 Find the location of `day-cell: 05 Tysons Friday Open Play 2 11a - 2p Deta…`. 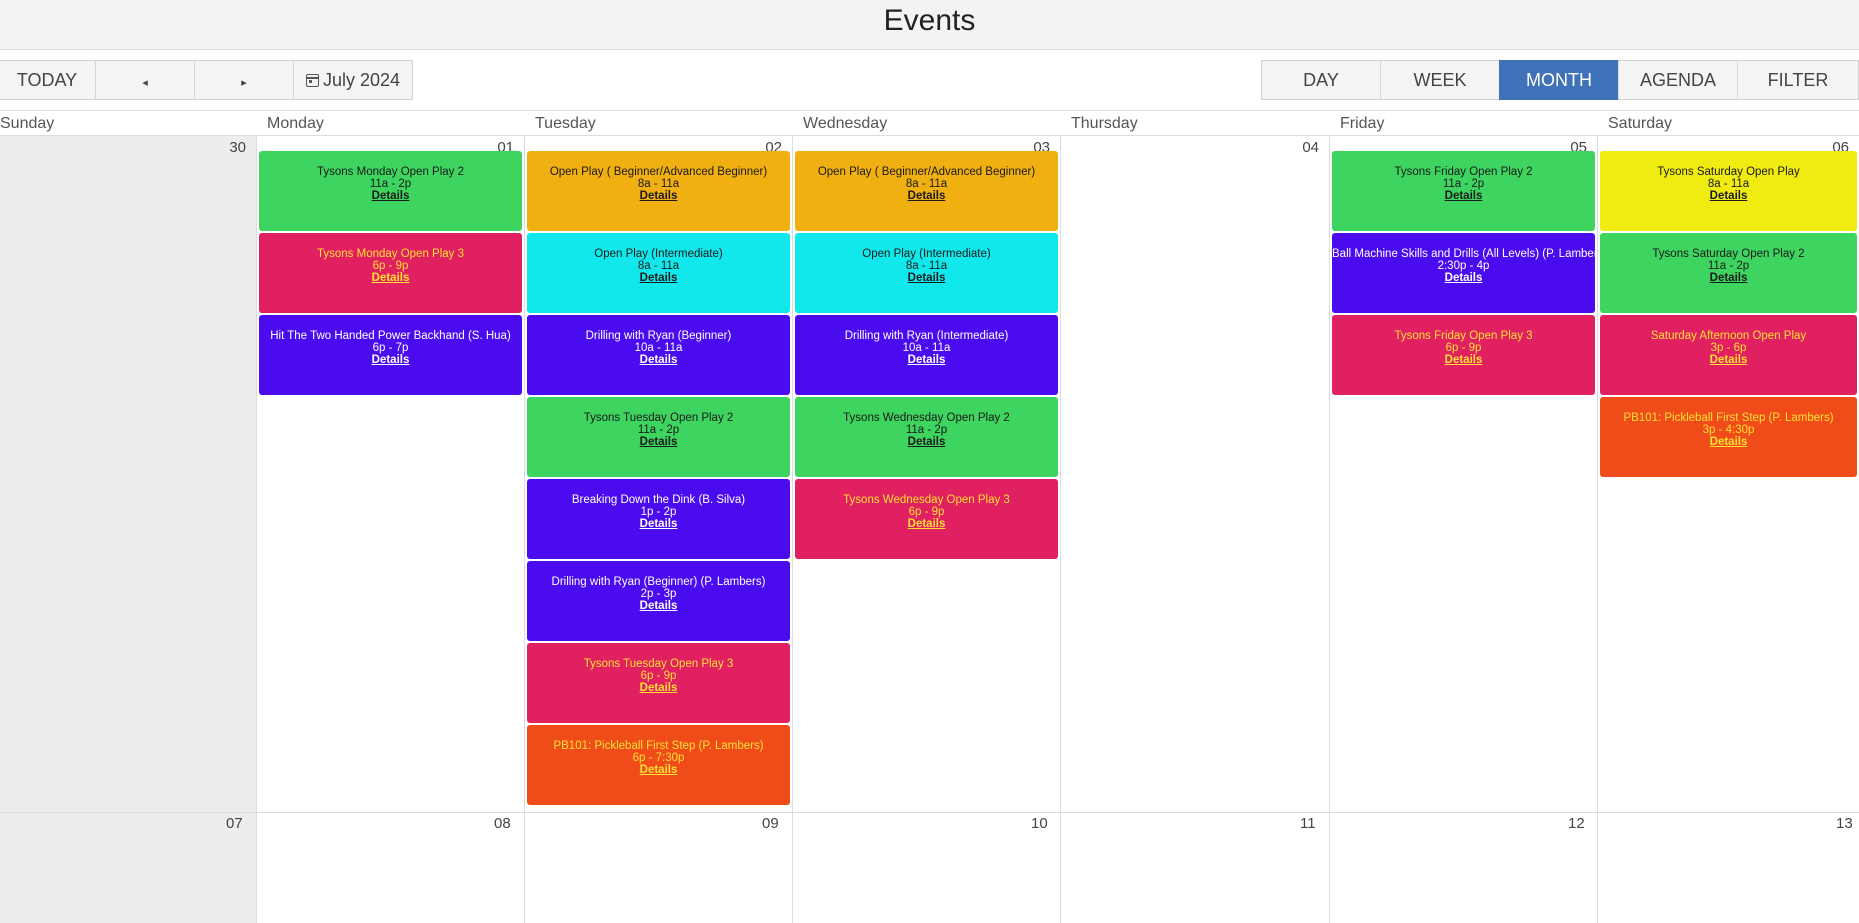

day-cell: 05 Tysons Friday Open Play 2 11a - 2p Deta… is located at coordinates (1468, 529).